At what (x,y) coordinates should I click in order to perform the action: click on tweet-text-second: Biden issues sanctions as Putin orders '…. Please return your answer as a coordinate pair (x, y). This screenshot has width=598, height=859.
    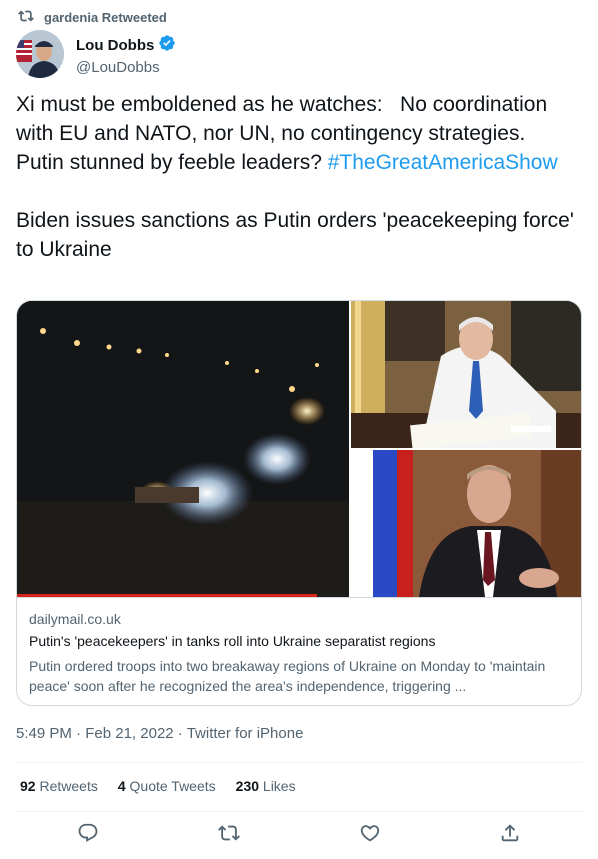
    Looking at the image, I should click on (298, 235).